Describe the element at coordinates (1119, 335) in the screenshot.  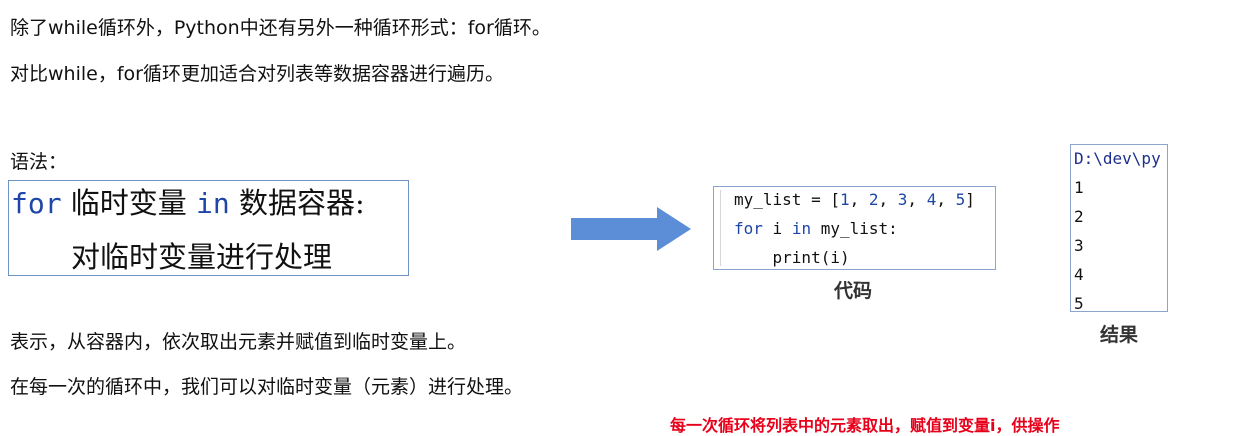
I see `result-caption: 结果` at that location.